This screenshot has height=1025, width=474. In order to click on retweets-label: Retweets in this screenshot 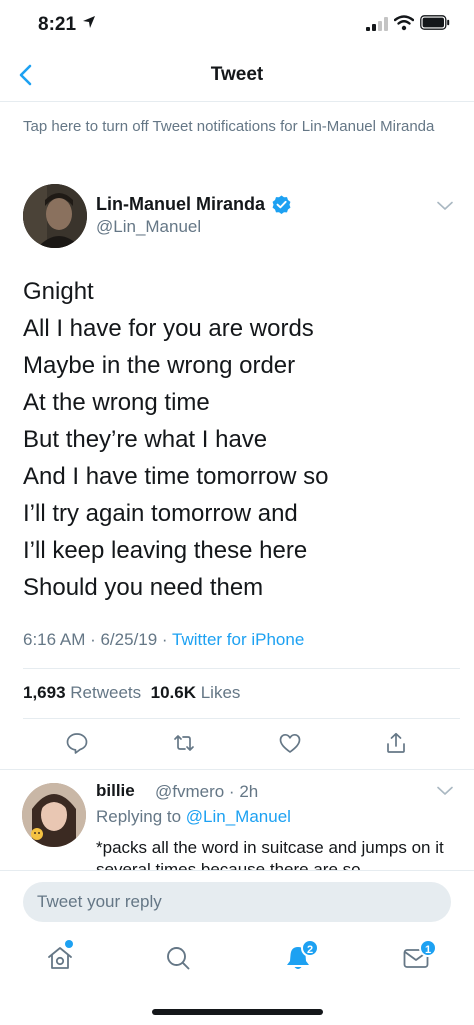, I will do `click(105, 692)`.